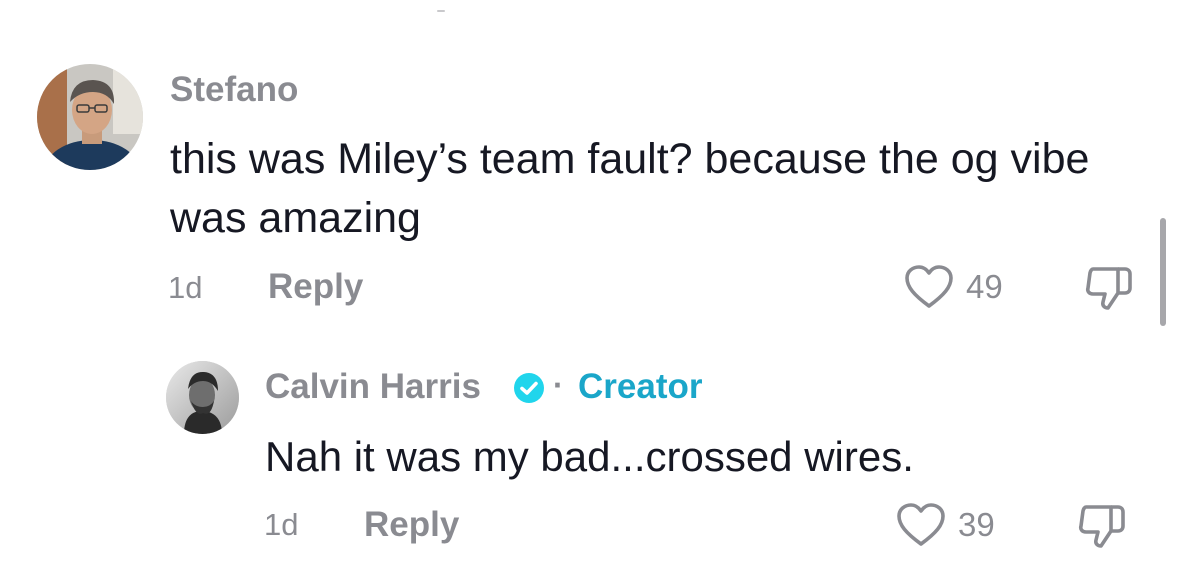 This screenshot has height=578, width=1179. What do you see at coordinates (441, 11) in the screenshot?
I see `top-divider-mark` at bounding box center [441, 11].